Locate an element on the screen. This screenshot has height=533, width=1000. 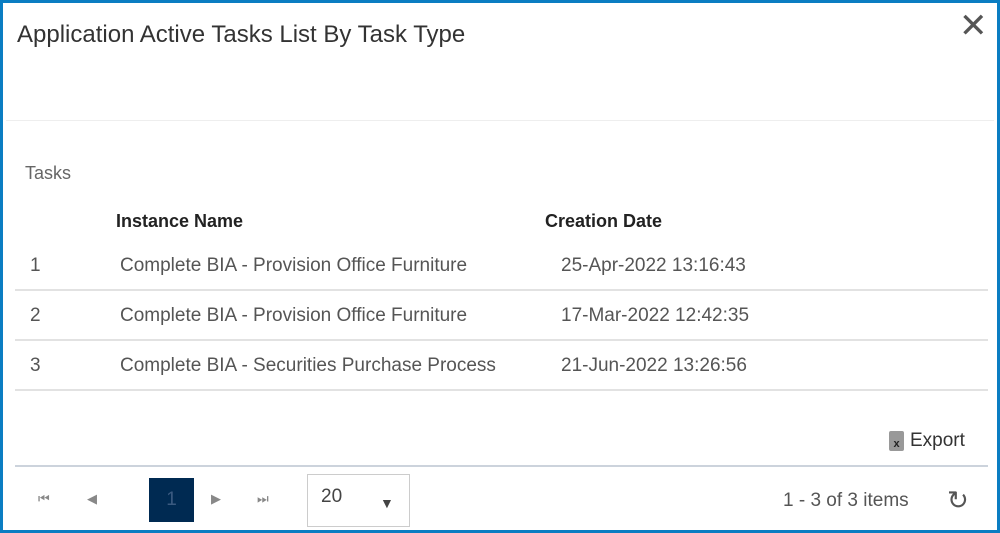
prev-page-icon: ◀ is located at coordinates (92, 499).